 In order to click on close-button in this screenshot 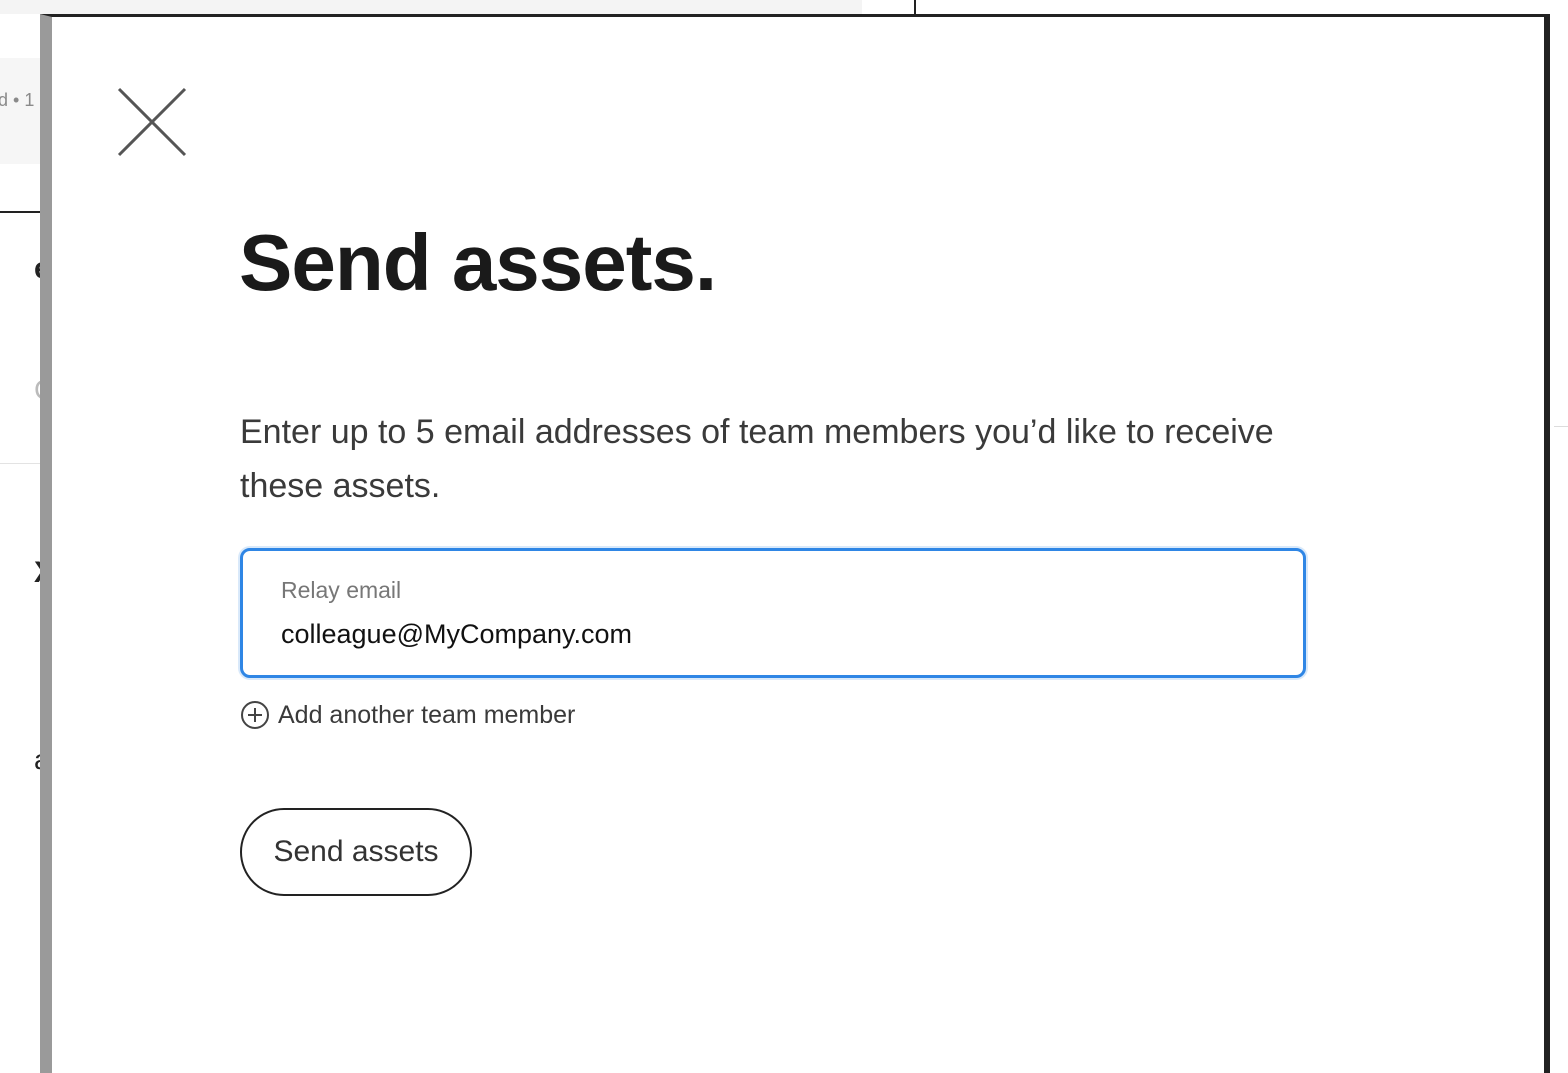, I will do `click(152, 122)`.